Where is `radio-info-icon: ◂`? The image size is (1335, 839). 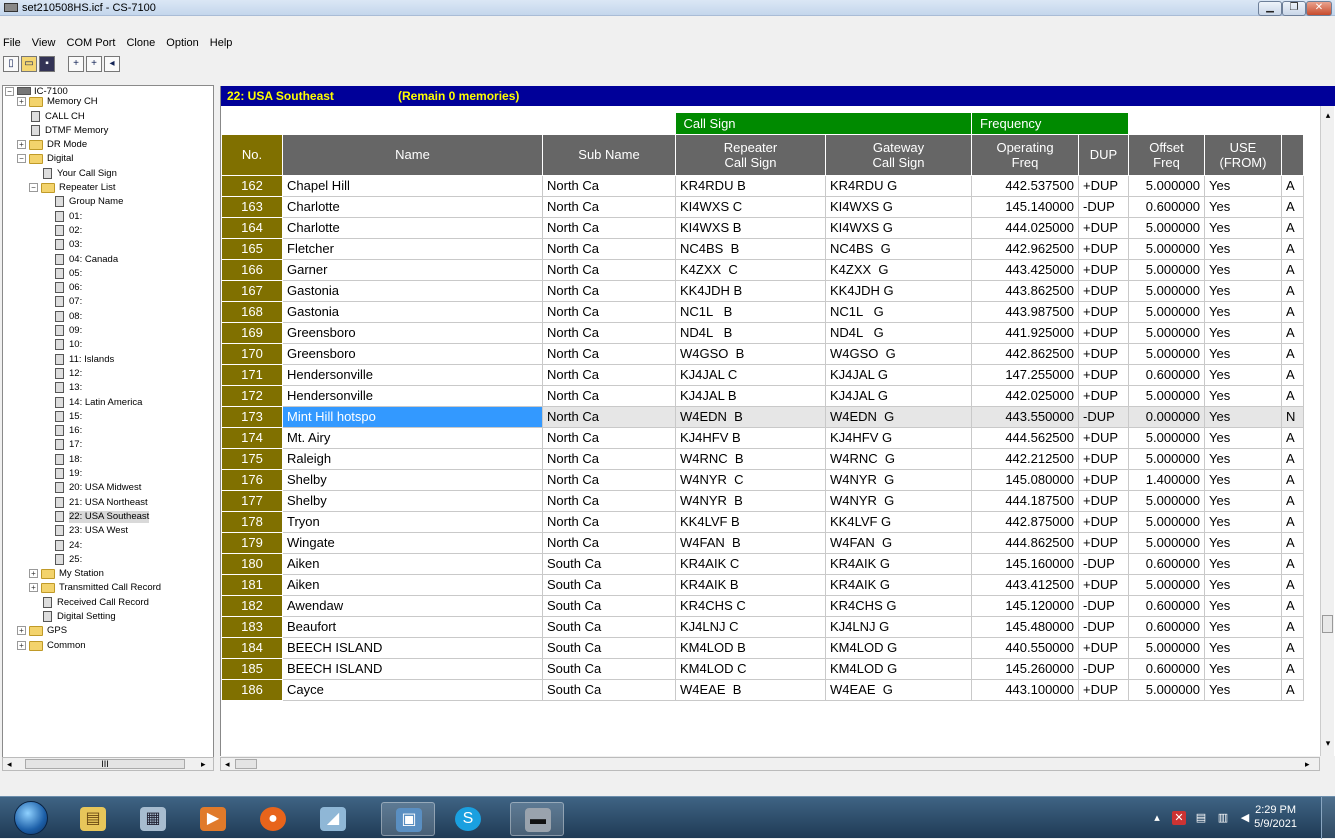
radio-info-icon: ◂ is located at coordinates (112, 64).